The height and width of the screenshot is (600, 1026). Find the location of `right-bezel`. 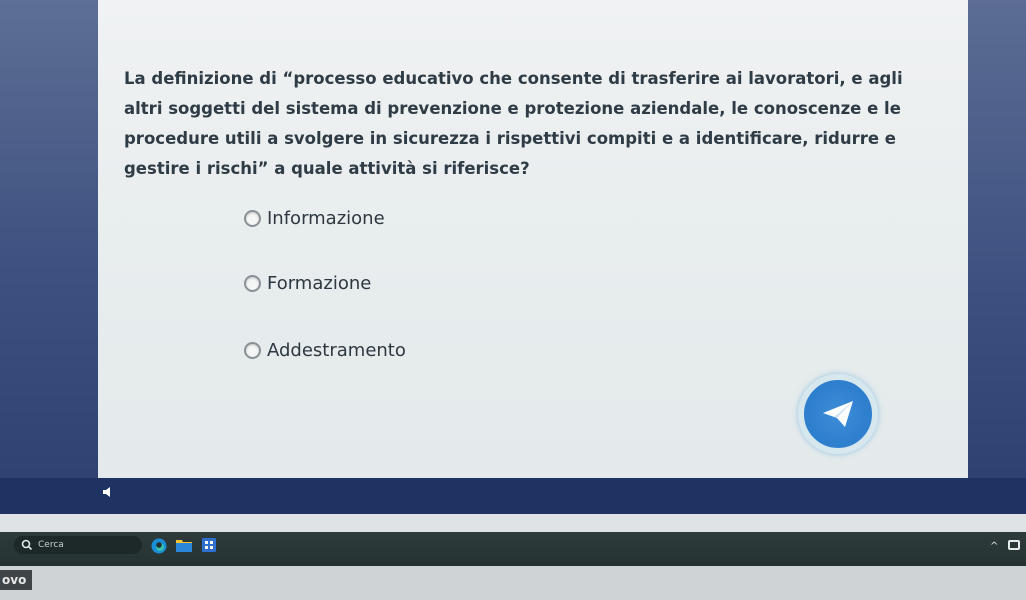

right-bezel is located at coordinates (997, 239).